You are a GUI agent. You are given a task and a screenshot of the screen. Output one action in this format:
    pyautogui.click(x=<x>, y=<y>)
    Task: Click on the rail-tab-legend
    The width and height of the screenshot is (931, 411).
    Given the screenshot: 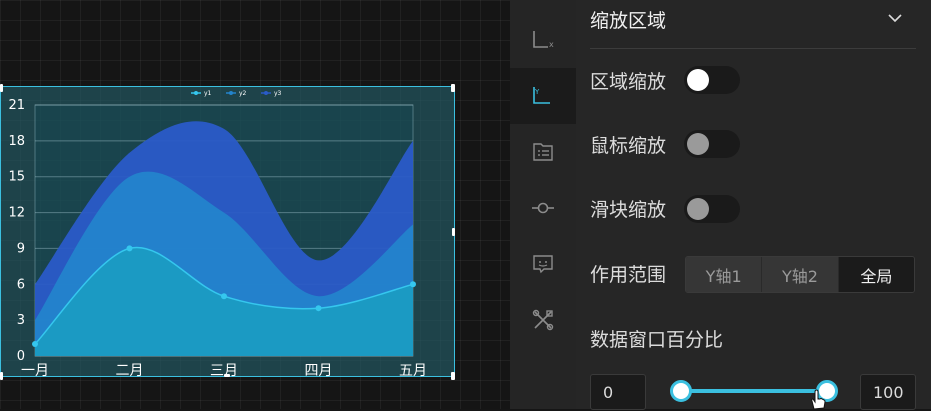 What is the action you would take?
    pyautogui.click(x=543, y=152)
    